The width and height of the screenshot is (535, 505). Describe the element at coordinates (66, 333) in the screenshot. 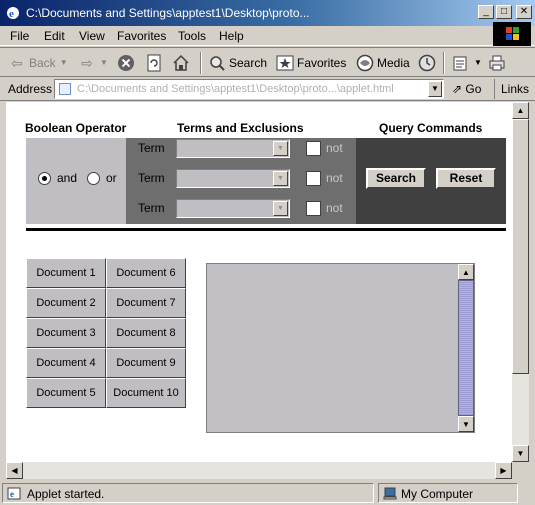

I see `document-3-button: Document 3` at that location.